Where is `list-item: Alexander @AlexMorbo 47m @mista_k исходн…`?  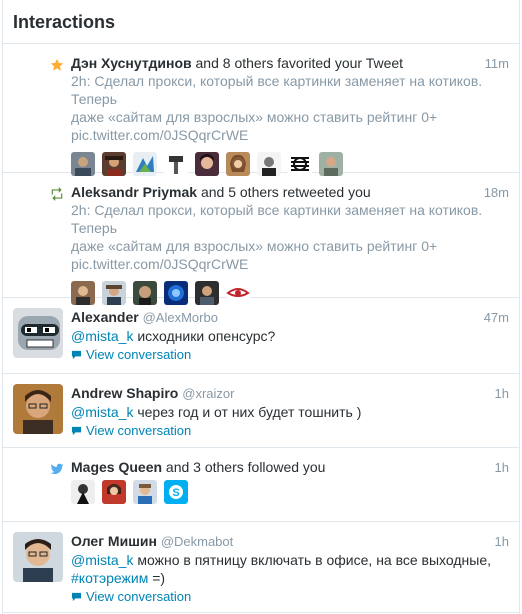
list-item: Alexander @AlexMorbo 47m @mista_k исходн… is located at coordinates (261, 336).